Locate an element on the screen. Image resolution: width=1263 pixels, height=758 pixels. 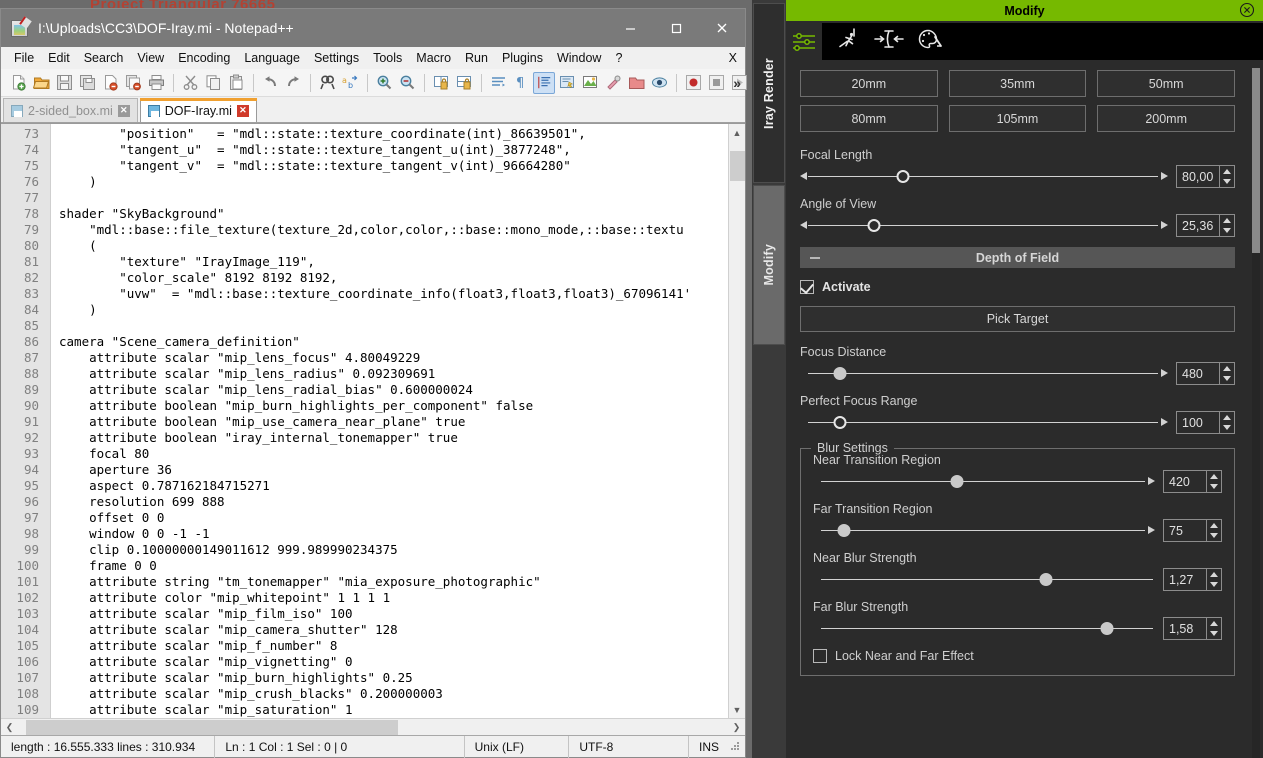
code-line: window 0 0 -1 -1 is located at coordinates (393, 534).